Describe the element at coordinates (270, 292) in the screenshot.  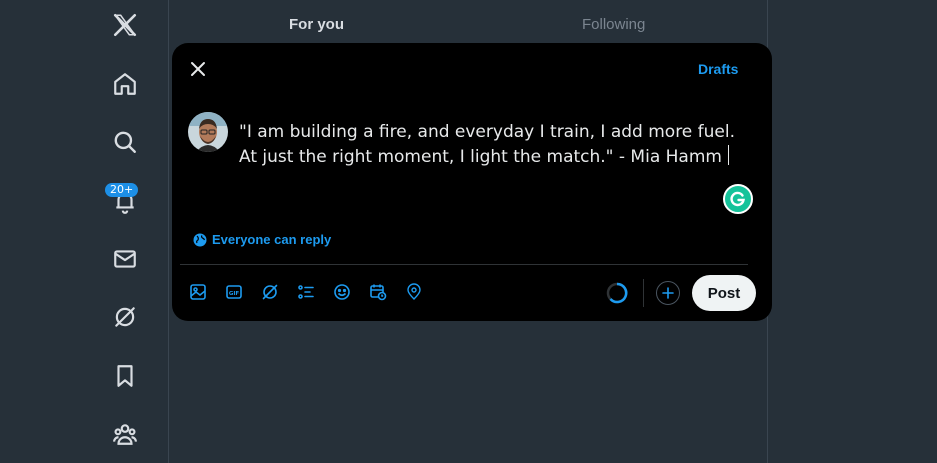
I see `grok-icon` at that location.